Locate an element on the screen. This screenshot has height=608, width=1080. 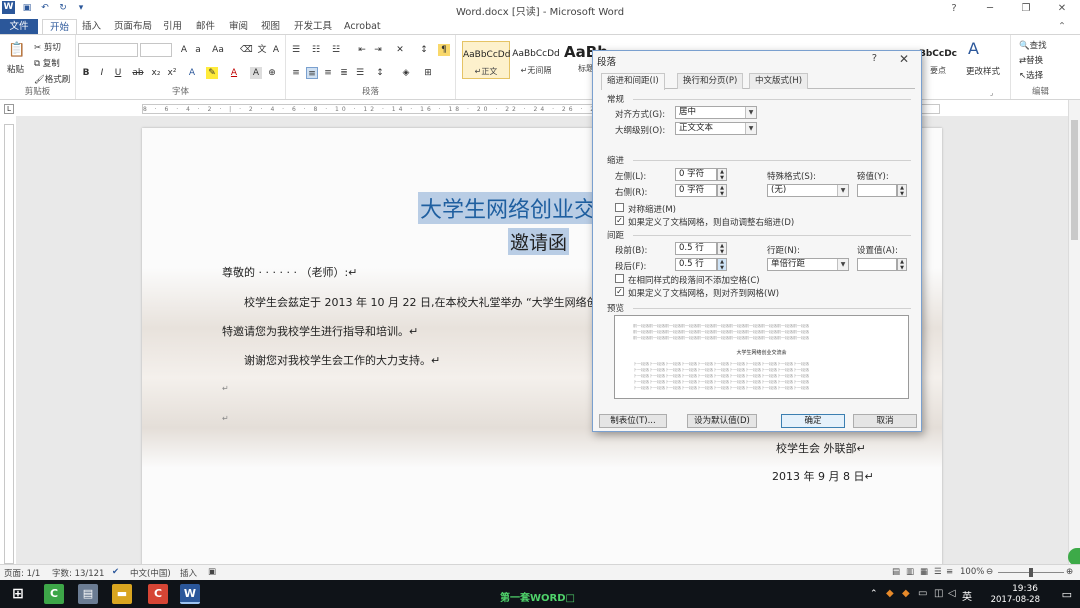
set-value-spinner: ▲ ▼ is located at coordinates (902, 264).